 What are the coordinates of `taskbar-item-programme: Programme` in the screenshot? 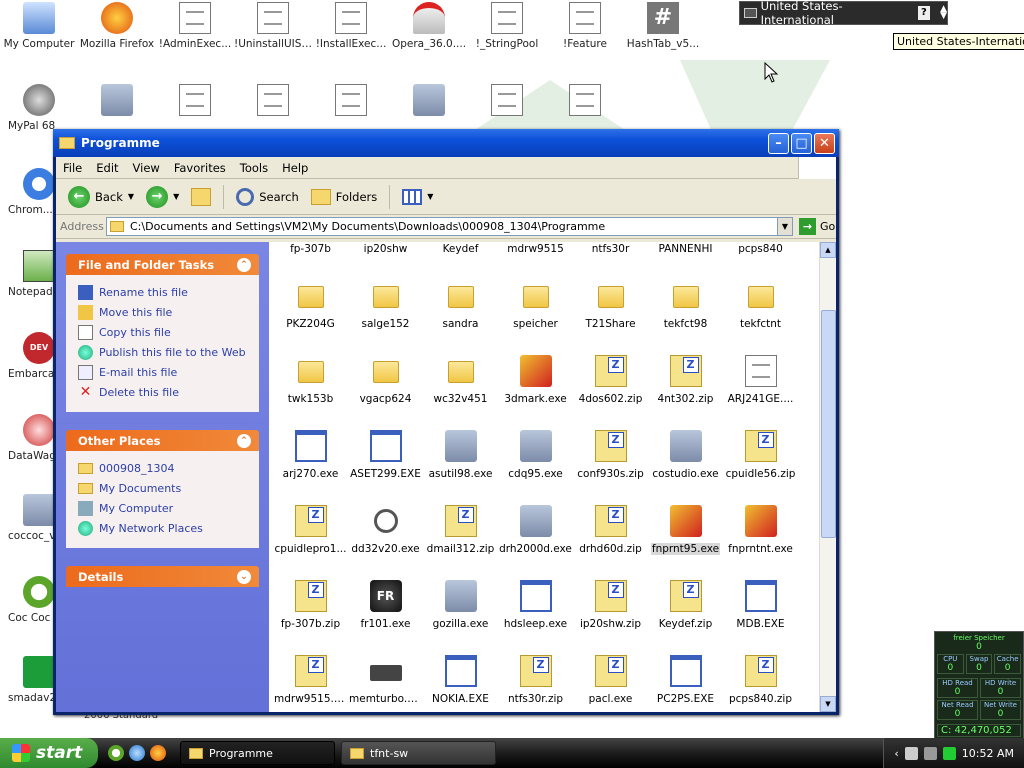 It's located at (257, 753).